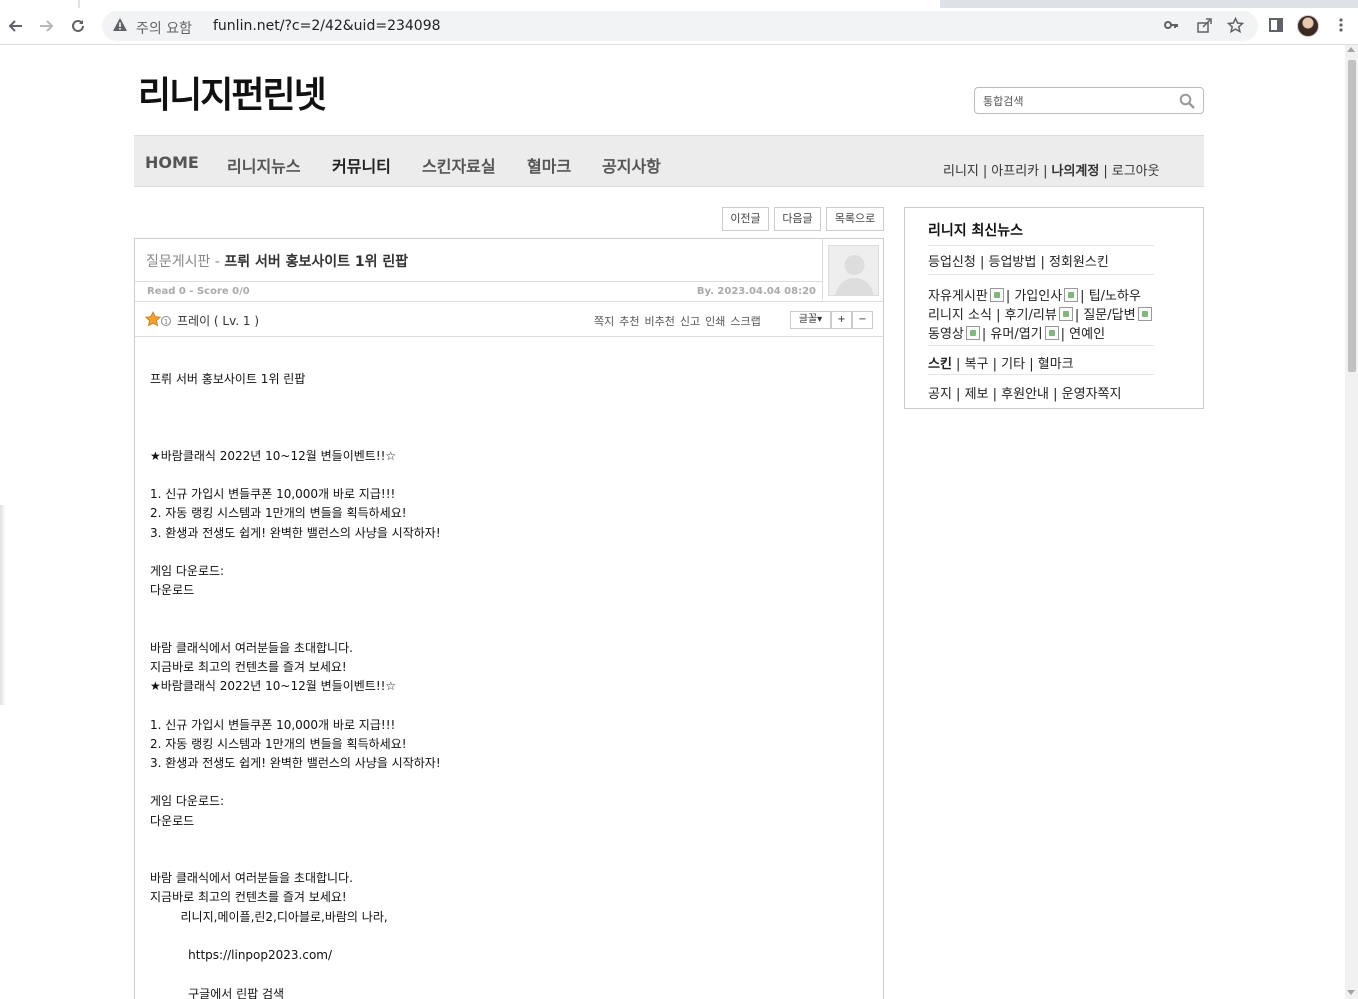  What do you see at coordinates (1013, 262) in the screenshot?
I see `link-levelup-method: 등업방법` at bounding box center [1013, 262].